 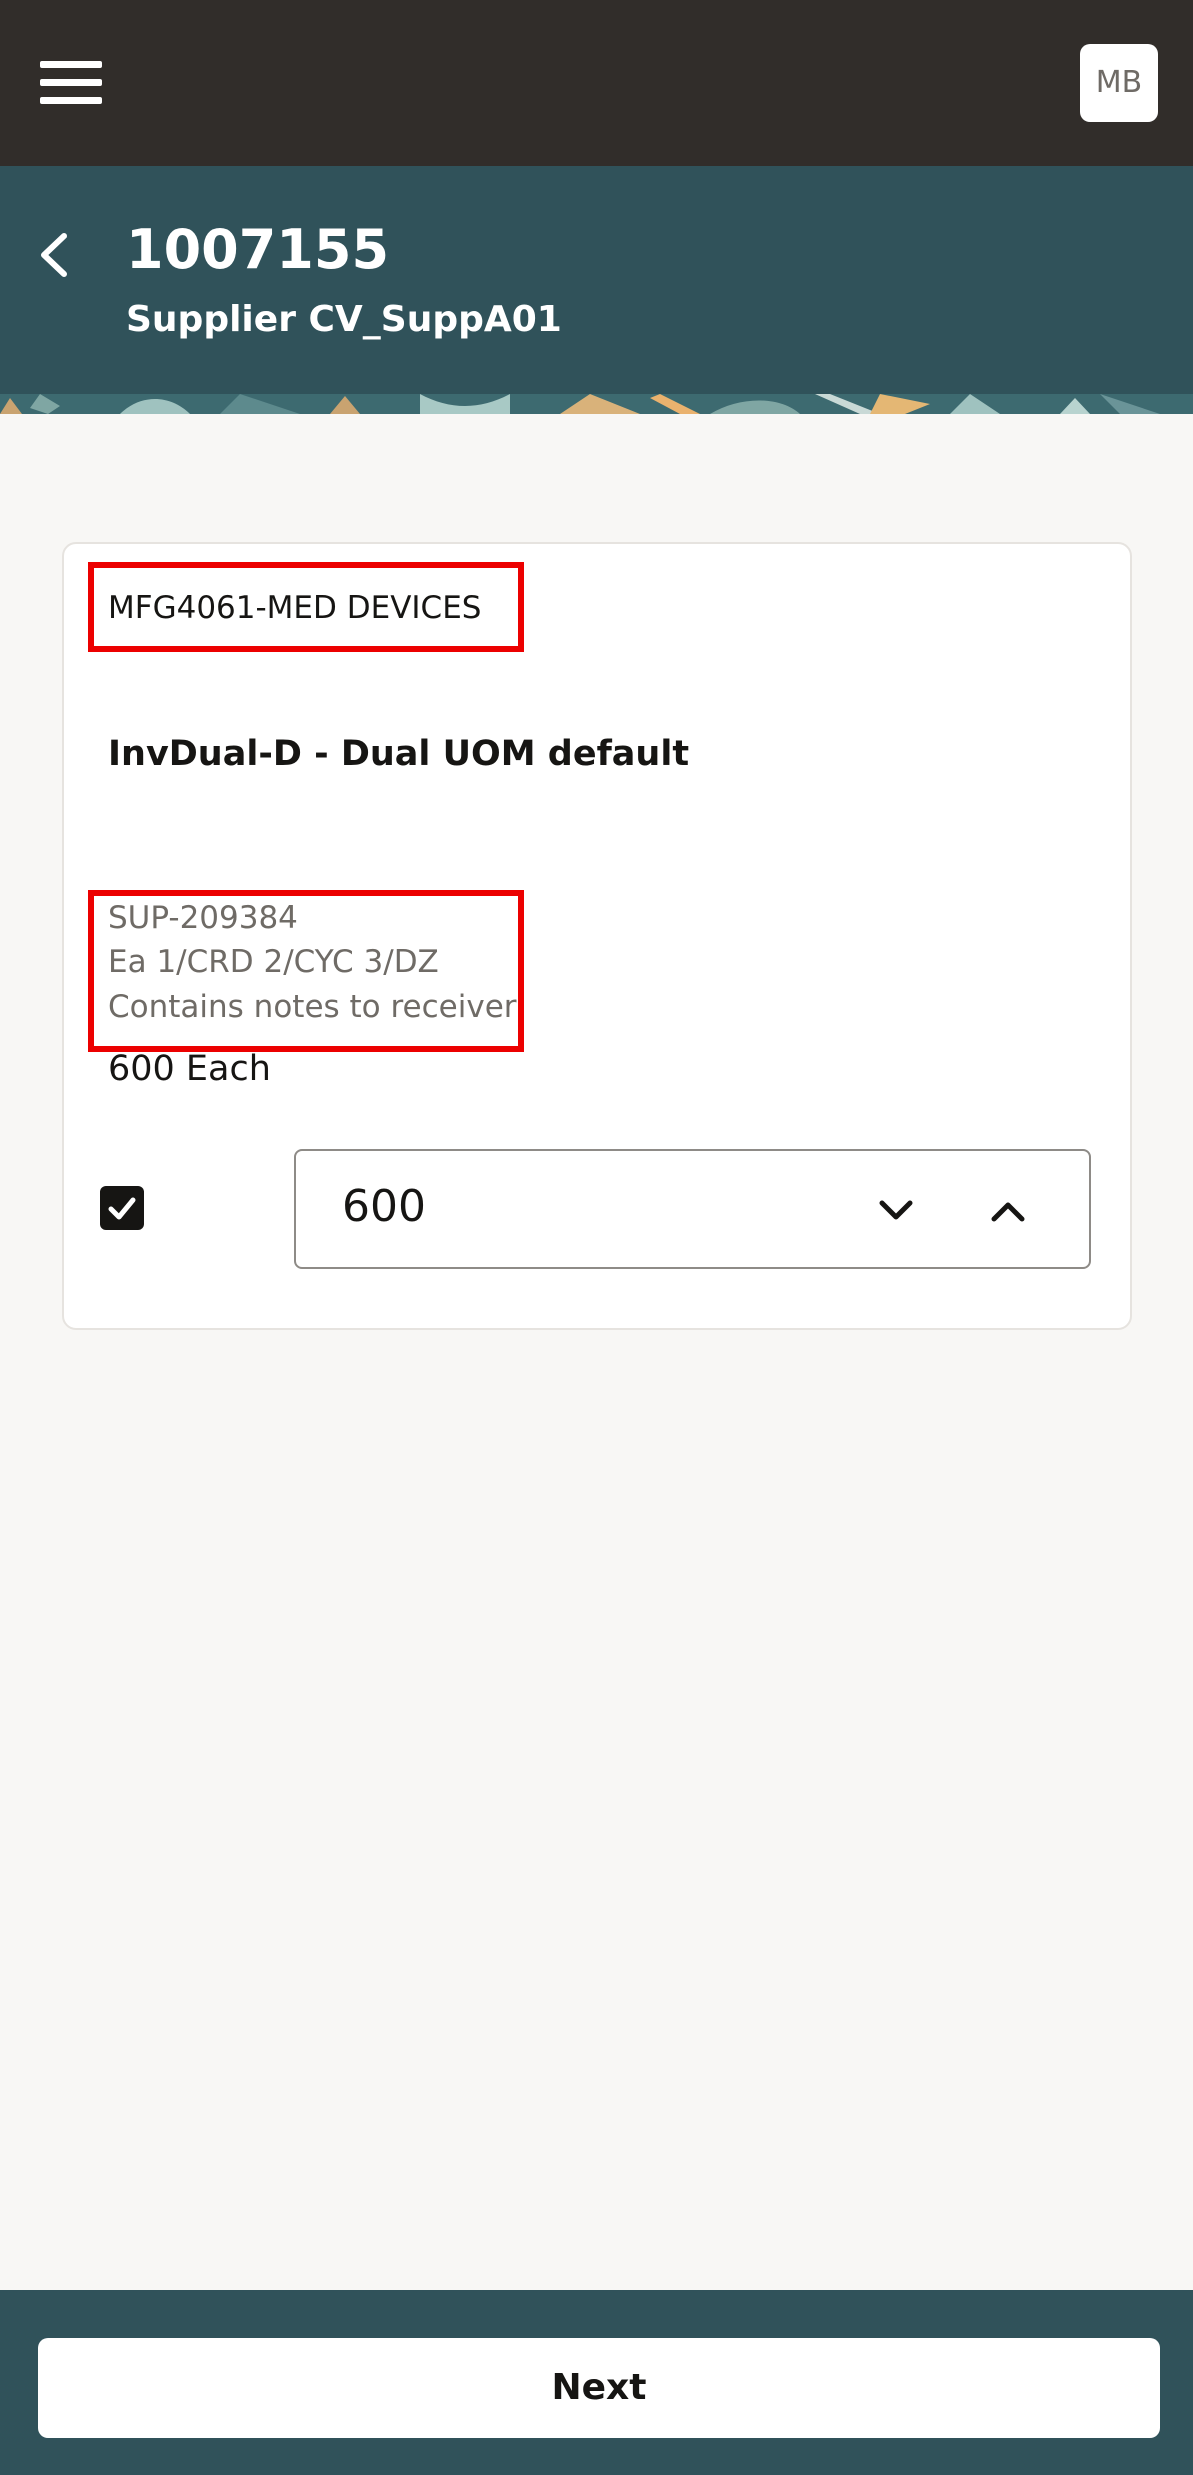 What do you see at coordinates (306, 971) in the screenshot?
I see `details-highlight-box` at bounding box center [306, 971].